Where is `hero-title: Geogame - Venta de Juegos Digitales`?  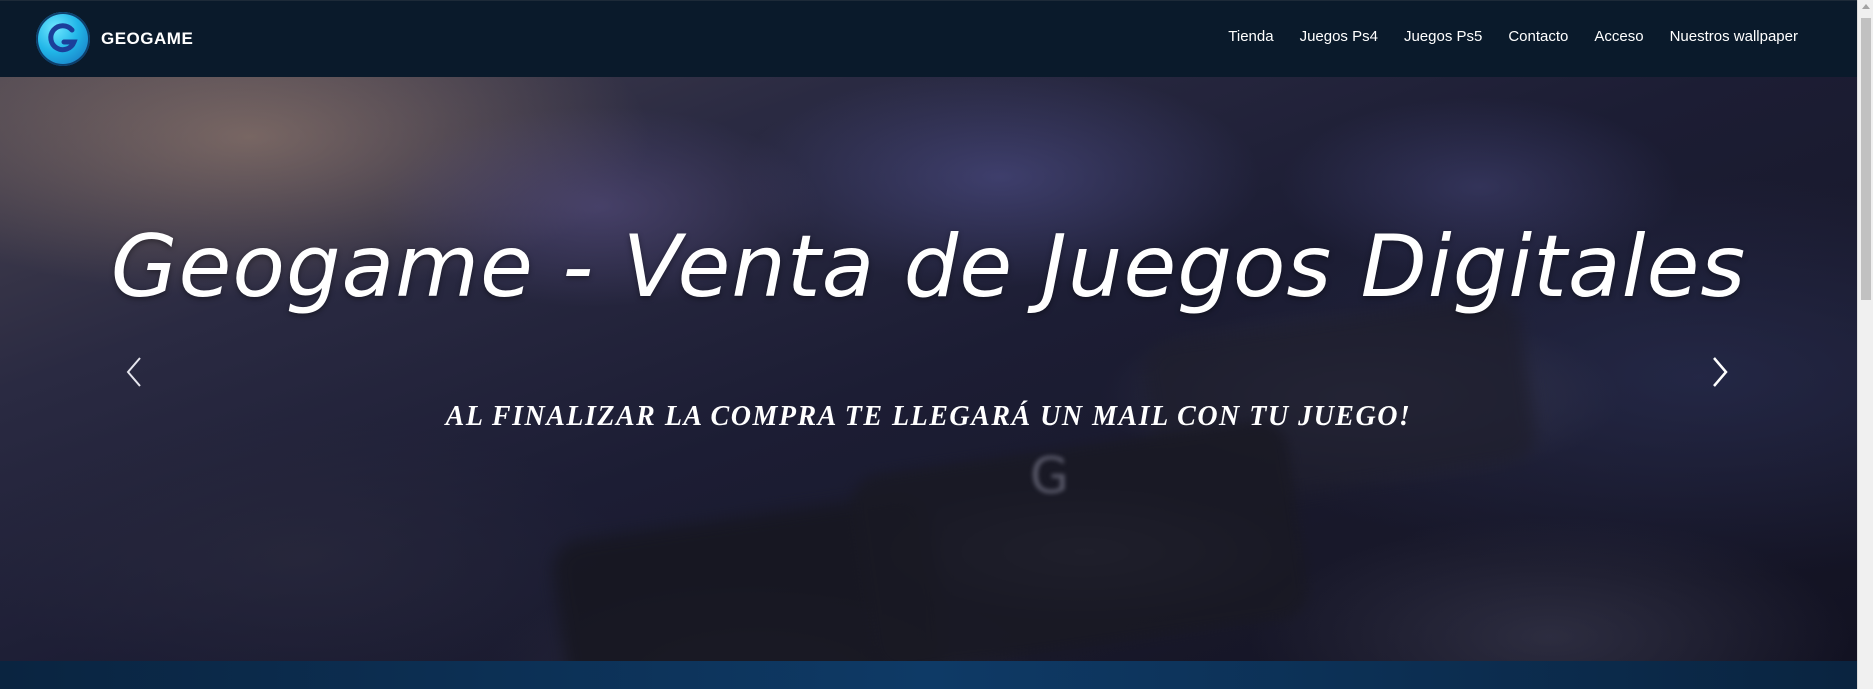 hero-title: Geogame - Venta de Juegos Digitales is located at coordinates (928, 267).